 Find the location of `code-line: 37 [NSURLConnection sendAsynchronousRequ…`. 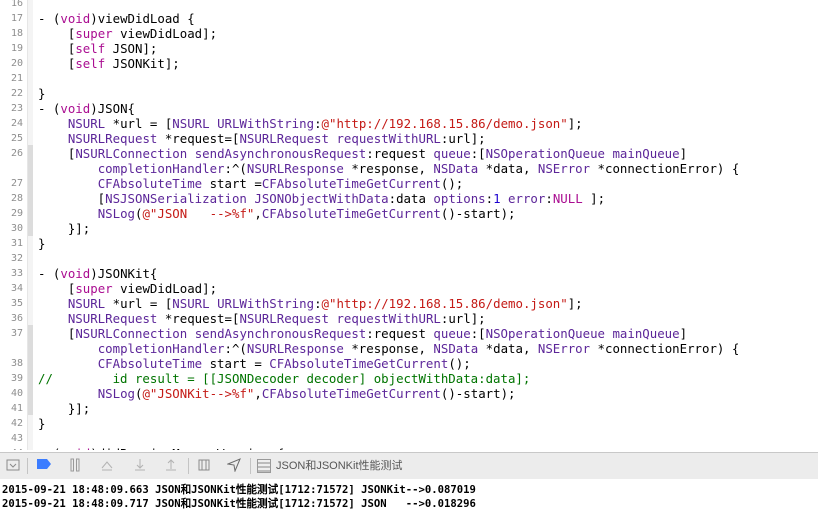

code-line: 37 [NSURLConnection sendAsynchronousRequ… is located at coordinates (409, 333).